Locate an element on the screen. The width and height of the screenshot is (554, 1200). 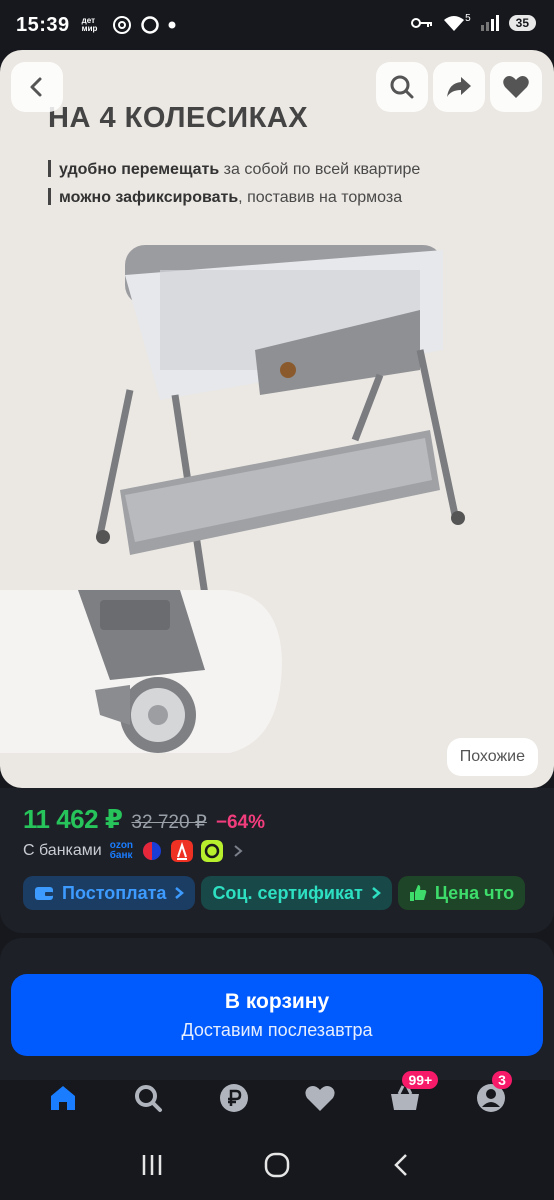
favorite-button is located at coordinates (516, 87).